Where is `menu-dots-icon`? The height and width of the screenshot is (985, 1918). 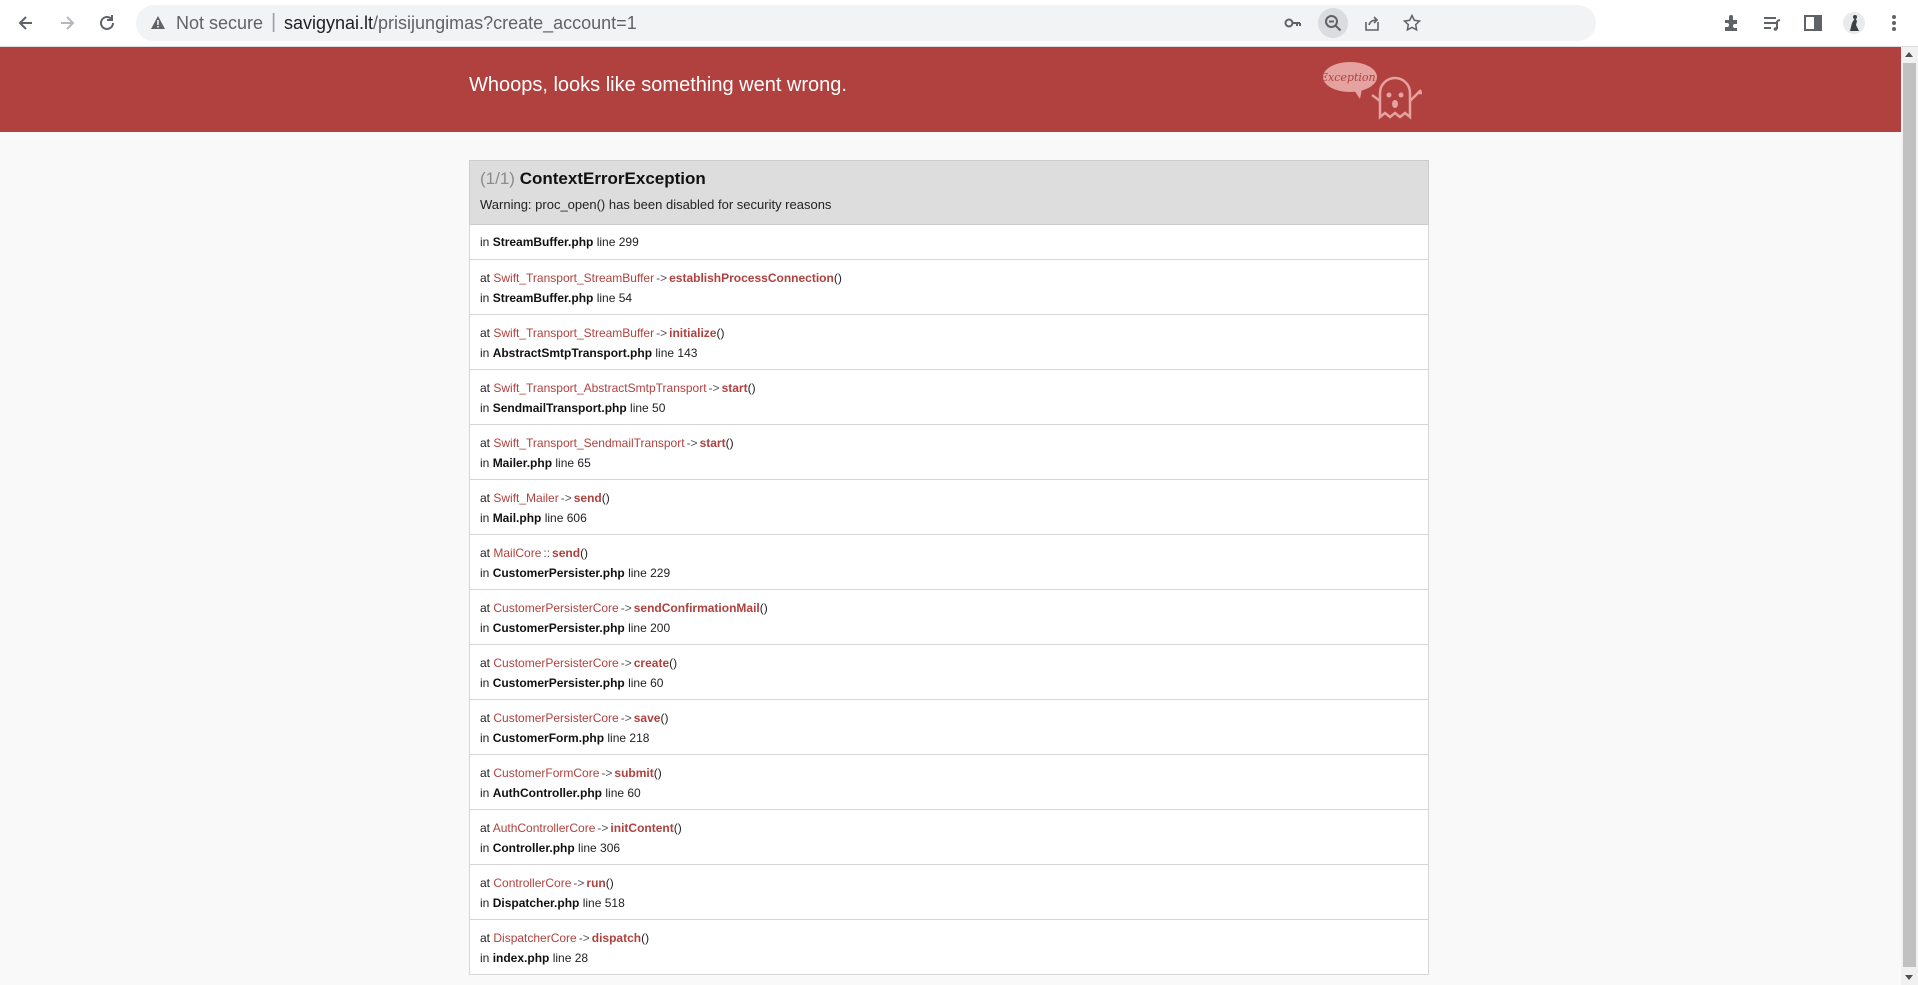
menu-dots-icon is located at coordinates (1894, 23).